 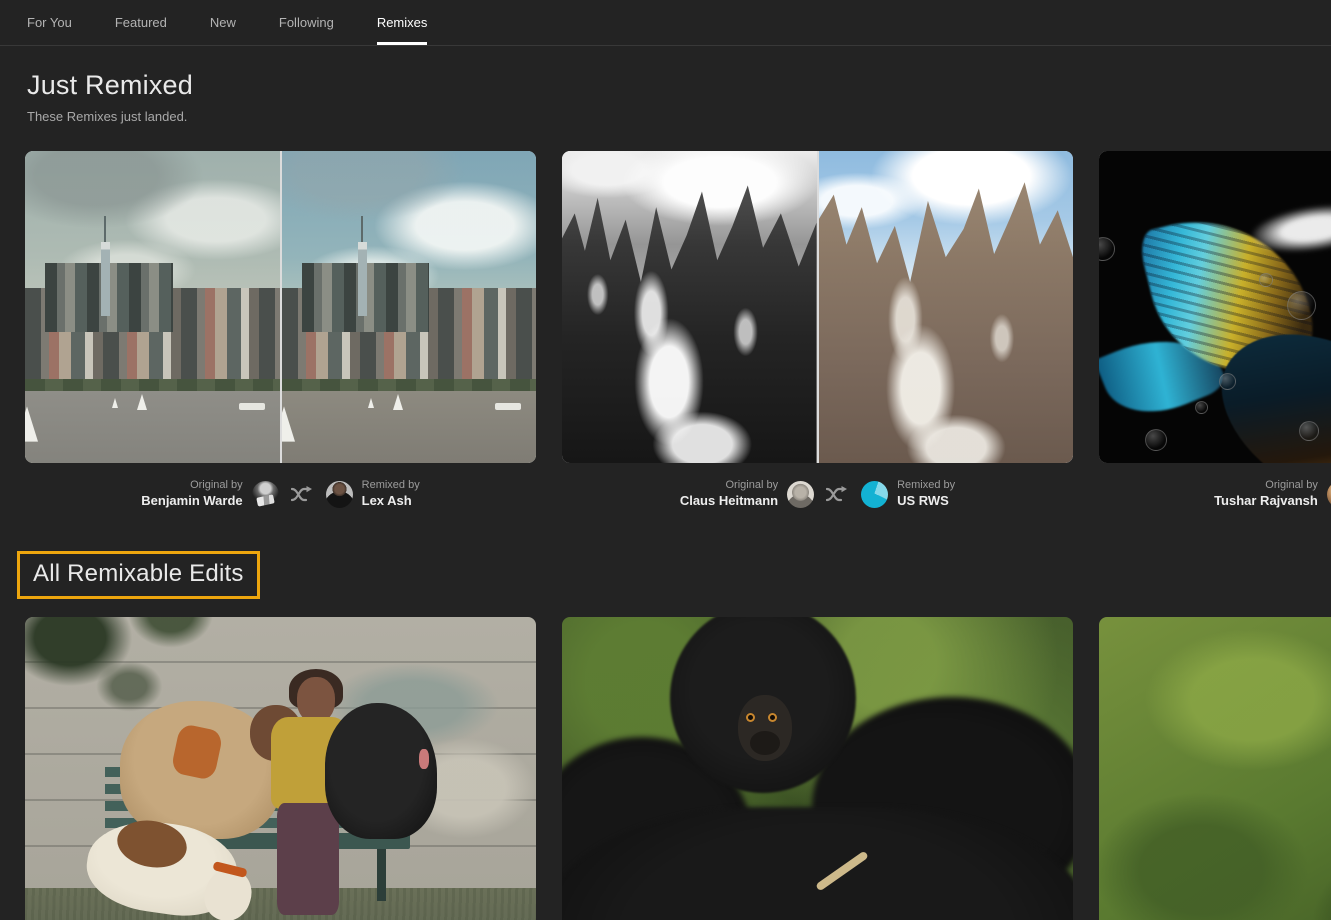 What do you see at coordinates (424, 759) in the screenshot?
I see `dog-tongue` at bounding box center [424, 759].